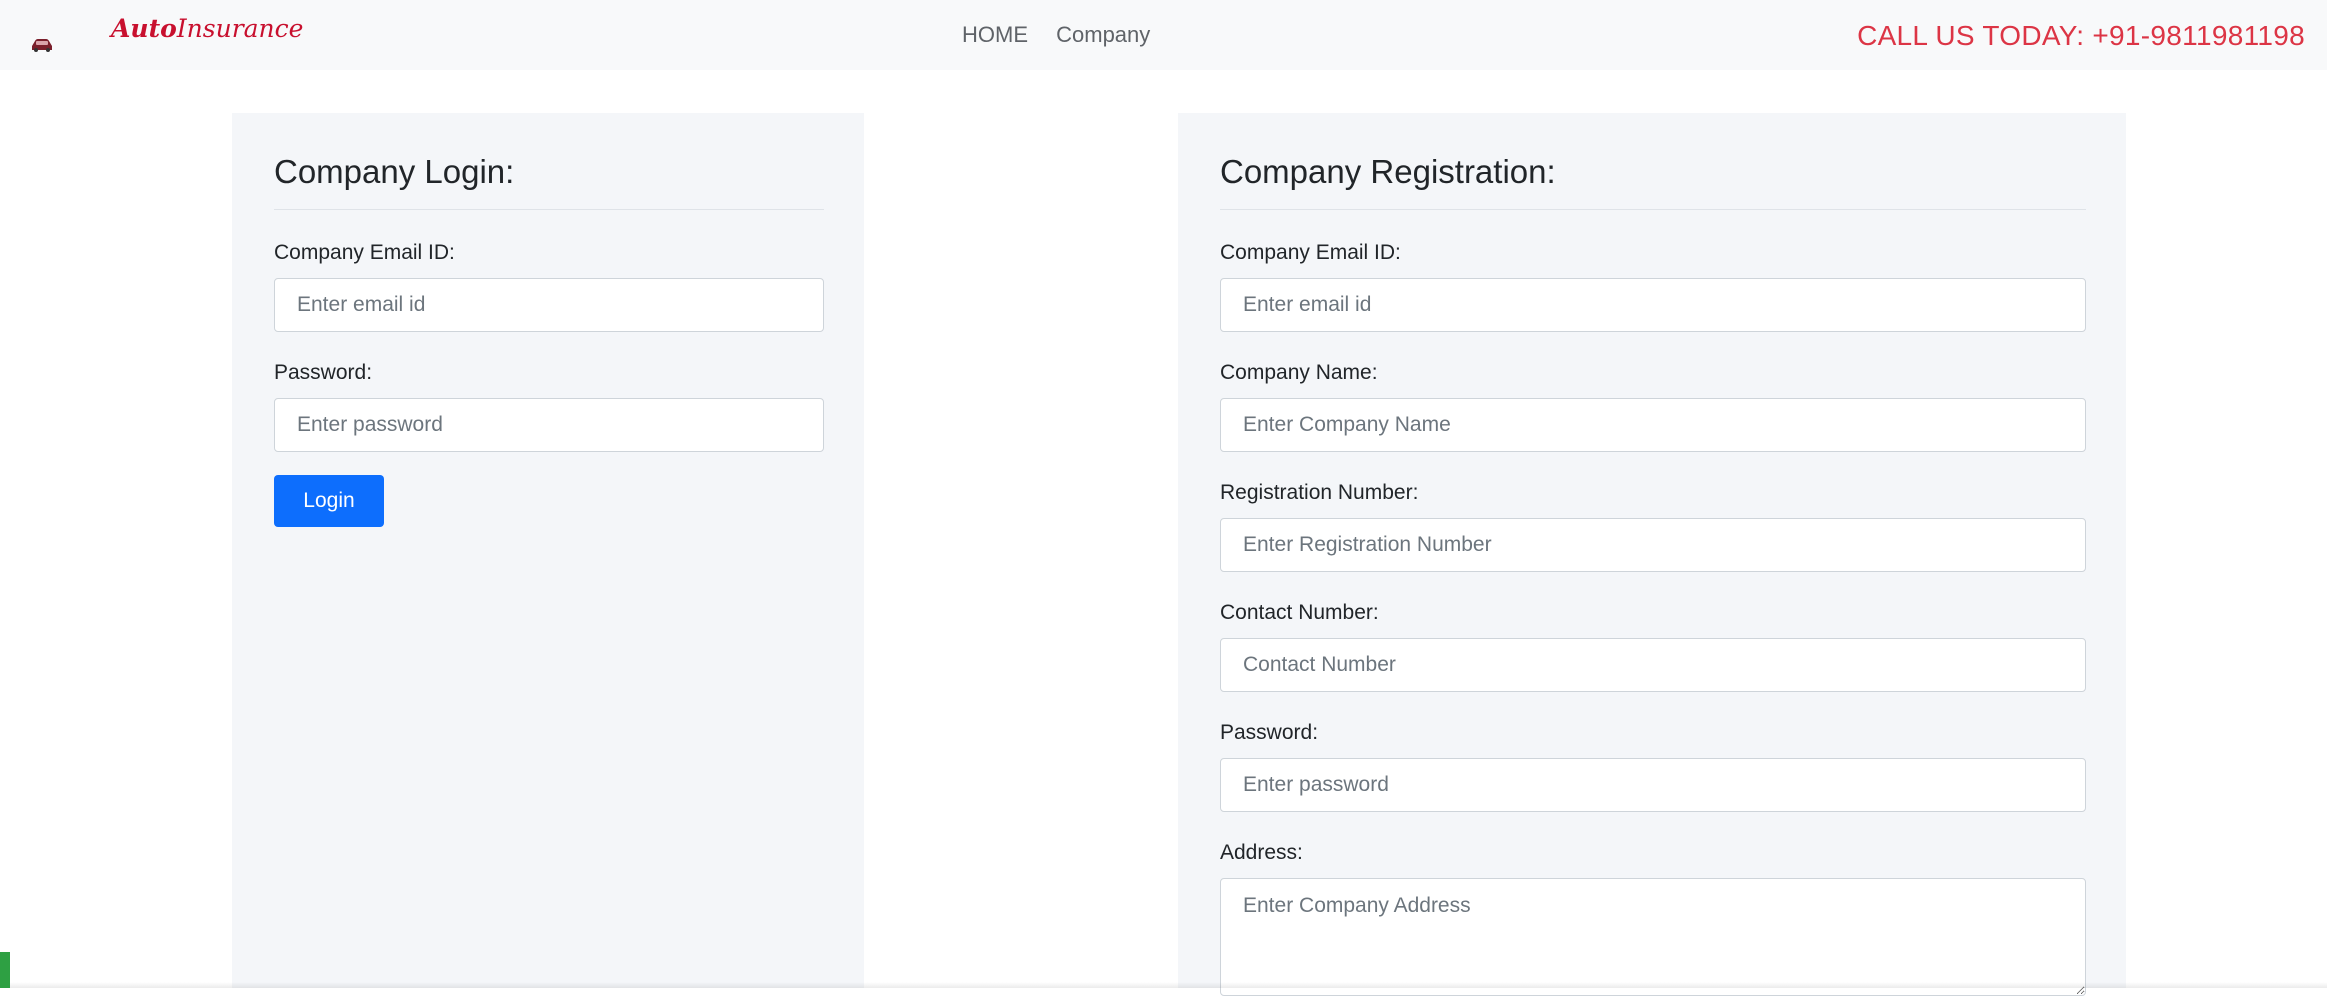 The image size is (2327, 996). I want to click on page-bottom-shadow, so click(1163, 985).